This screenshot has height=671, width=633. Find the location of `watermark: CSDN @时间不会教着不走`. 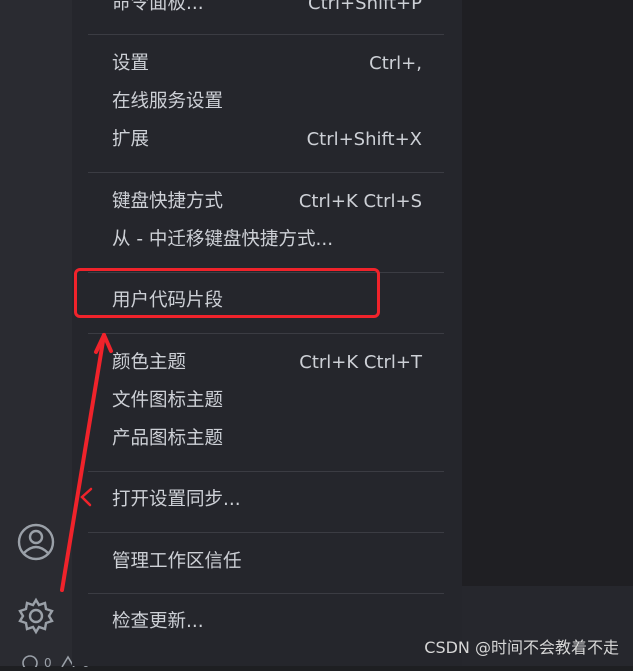

watermark: CSDN @时间不会教着不走 is located at coordinates (521, 647).